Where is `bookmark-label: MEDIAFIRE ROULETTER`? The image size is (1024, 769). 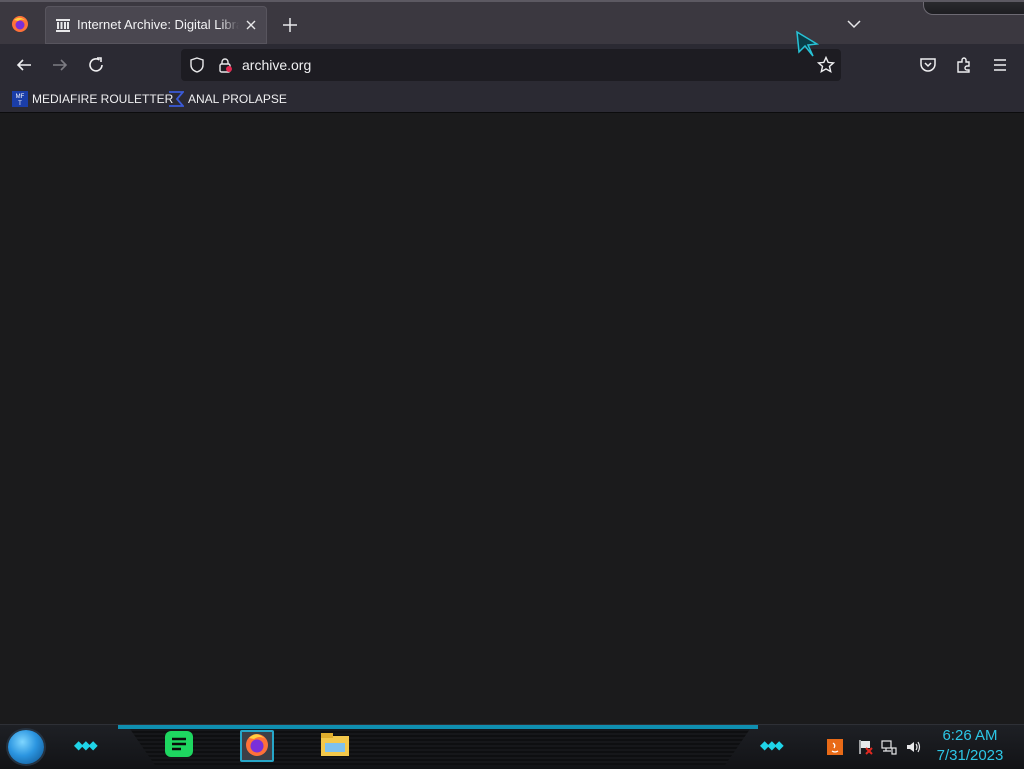 bookmark-label: MEDIAFIRE ROULETTER is located at coordinates (103, 99).